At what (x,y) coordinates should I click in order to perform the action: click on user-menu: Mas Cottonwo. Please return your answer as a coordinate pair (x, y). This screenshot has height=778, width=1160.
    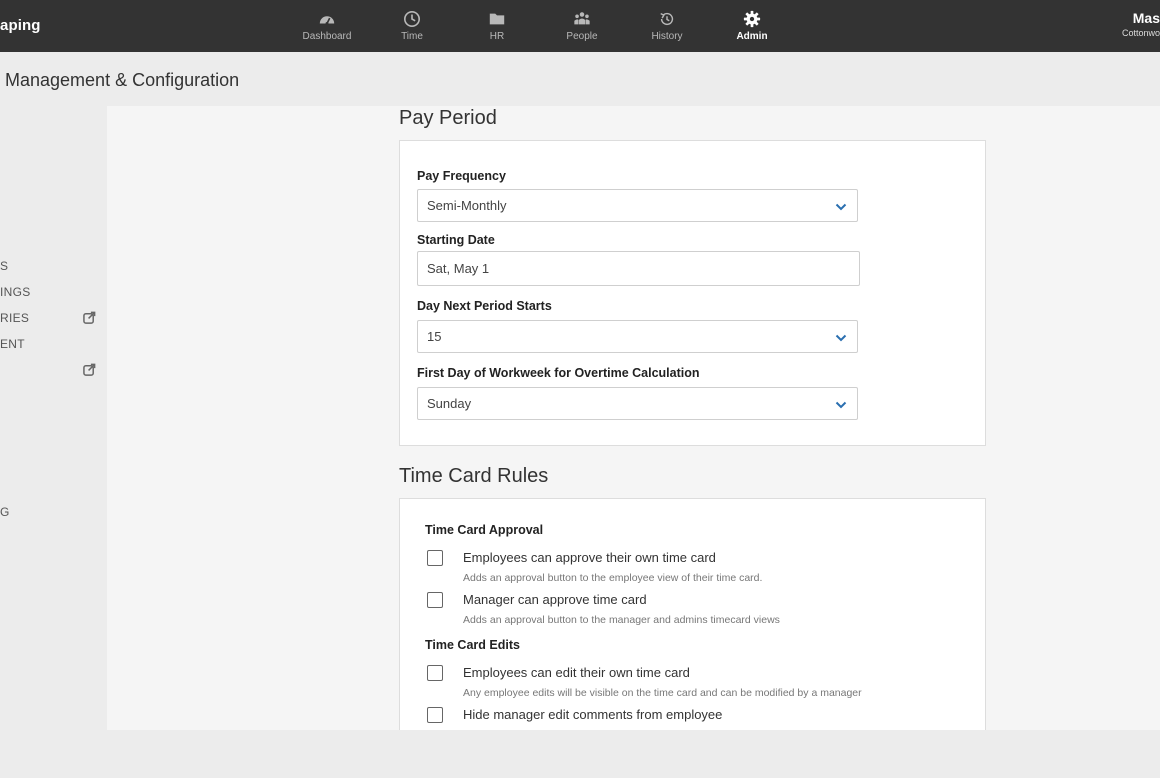
    Looking at the image, I should click on (1141, 24).